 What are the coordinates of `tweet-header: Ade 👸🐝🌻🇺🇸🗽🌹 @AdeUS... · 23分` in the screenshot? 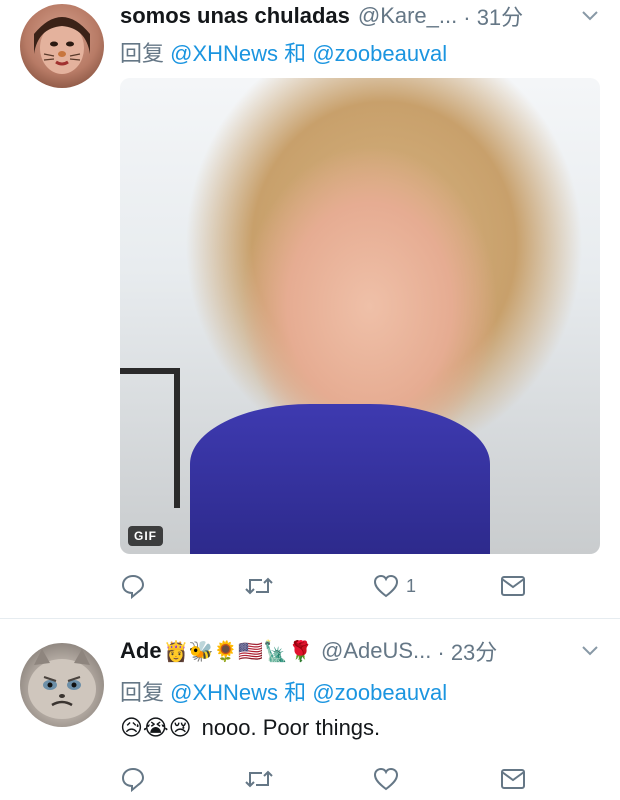 It's located at (360, 651).